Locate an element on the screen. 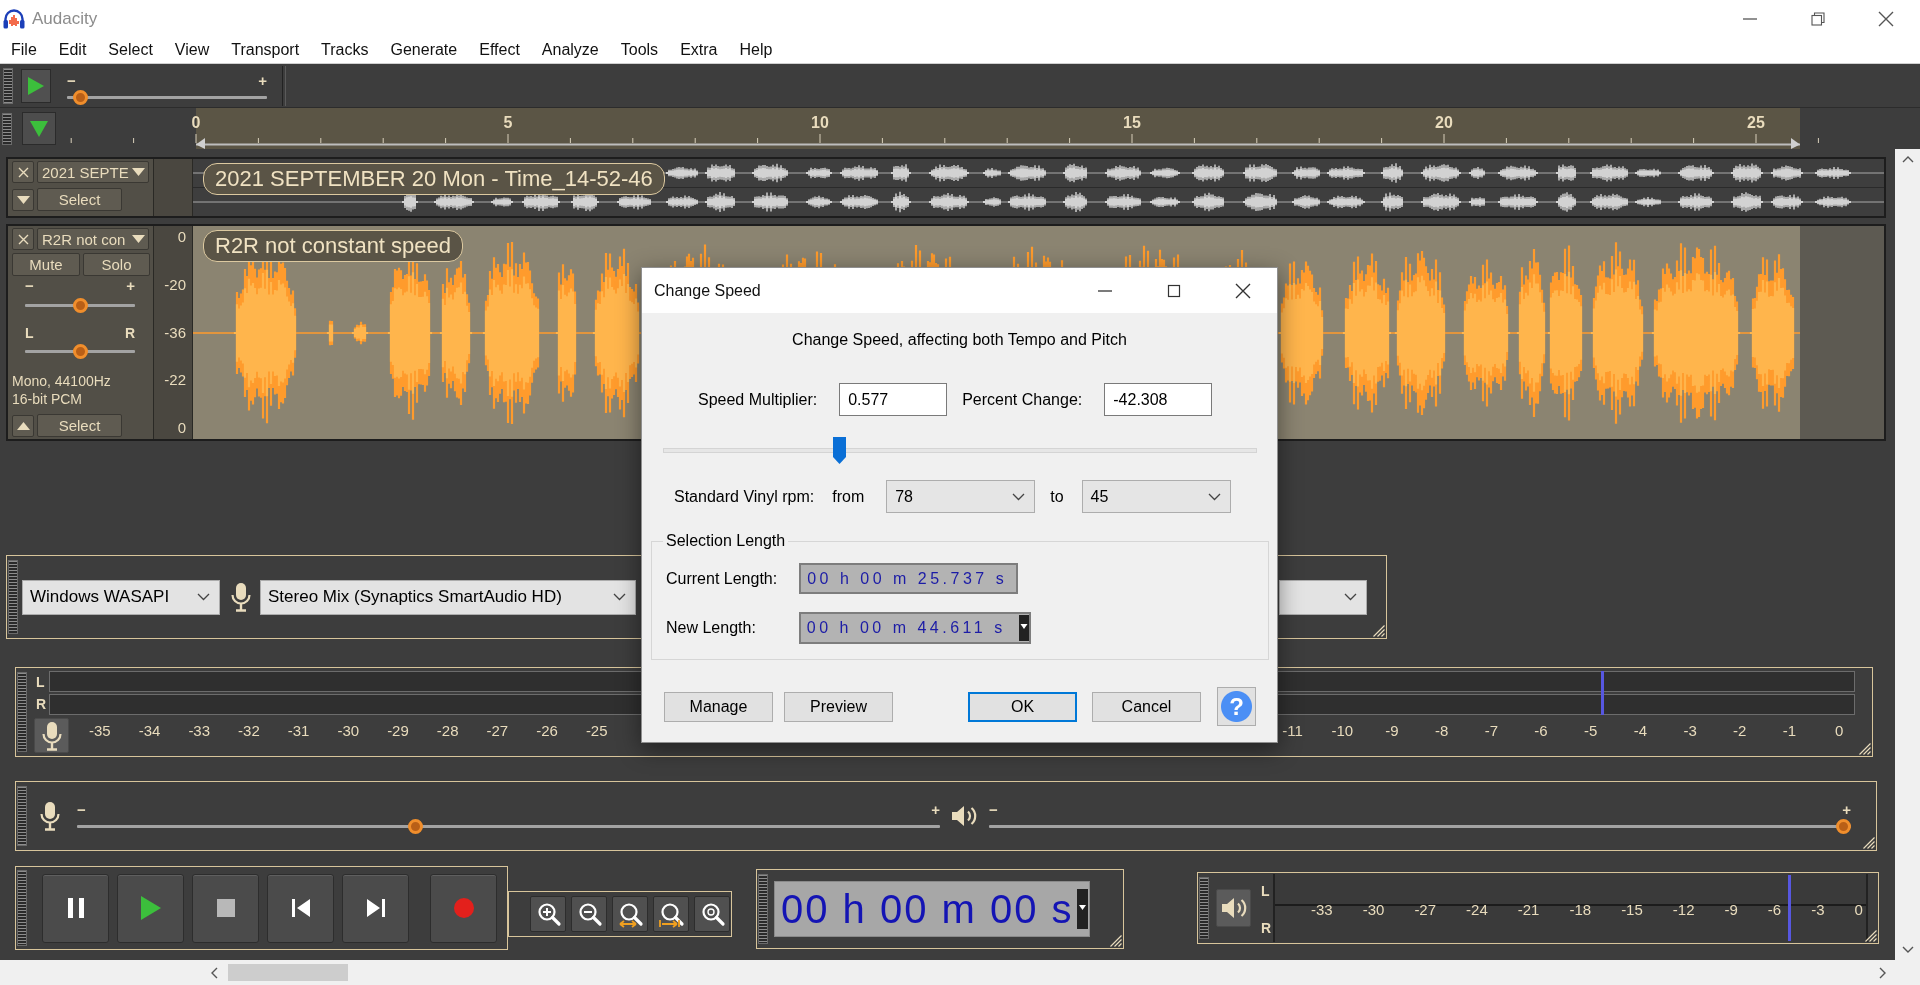 The width and height of the screenshot is (1920, 985). solo-button: Solo is located at coordinates (116, 264).